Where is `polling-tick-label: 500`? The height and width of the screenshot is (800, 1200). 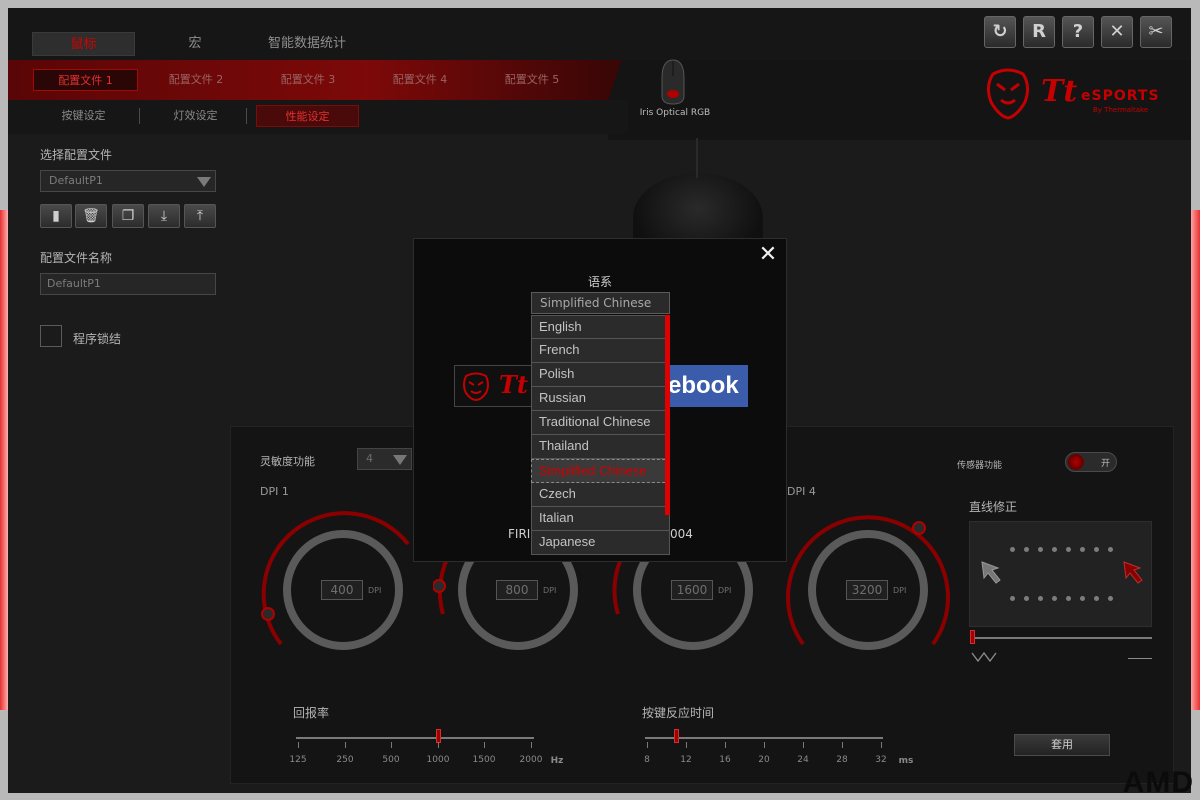
polling-tick-label: 500 is located at coordinates (391, 760).